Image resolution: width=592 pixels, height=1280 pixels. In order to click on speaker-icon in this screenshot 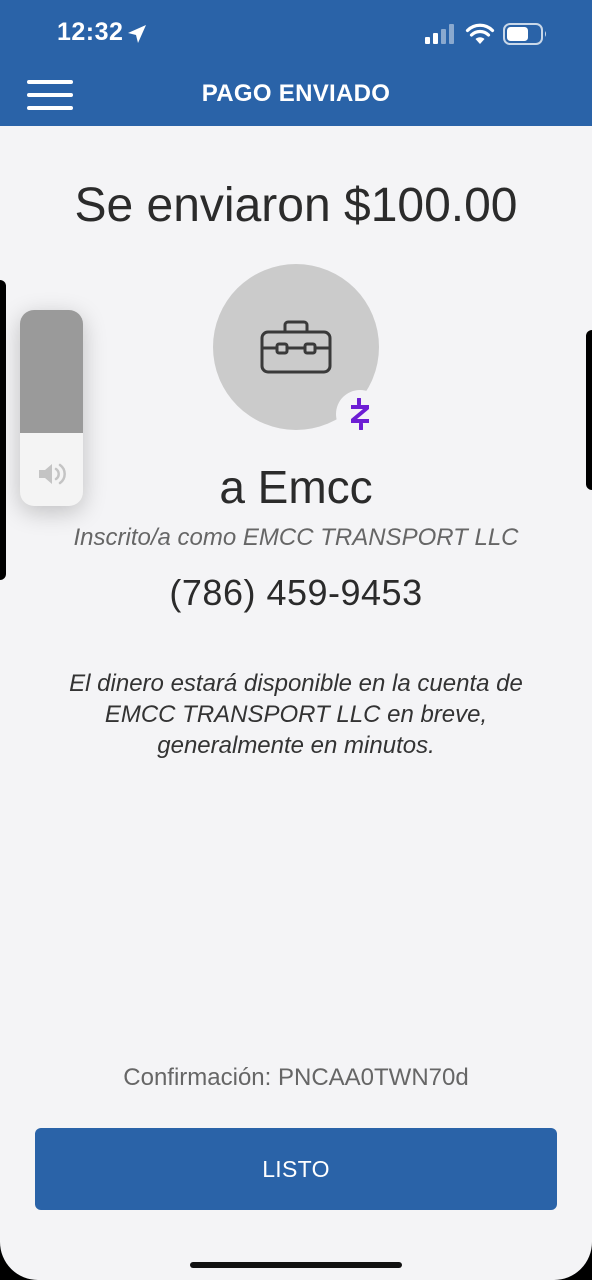, I will do `click(52, 474)`.